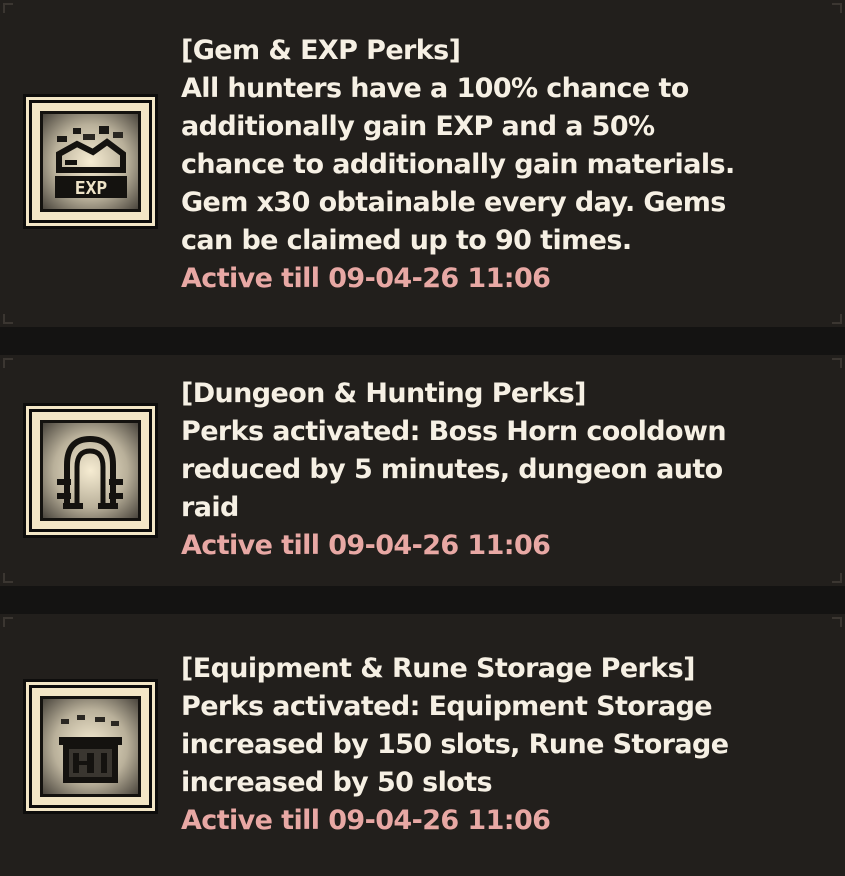 This screenshot has width=845, height=876. Describe the element at coordinates (337, 782) in the screenshot. I see `perk-detail-line: increased by 50 slots` at that location.